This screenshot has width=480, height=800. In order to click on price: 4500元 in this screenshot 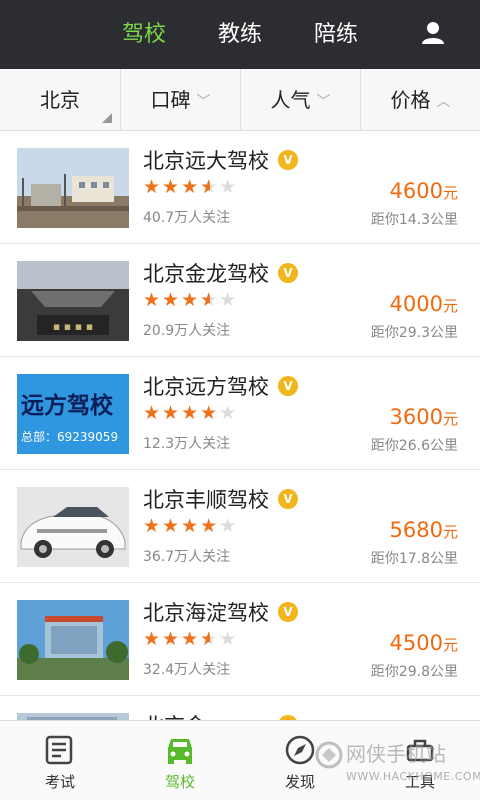, I will do `click(424, 643)`.